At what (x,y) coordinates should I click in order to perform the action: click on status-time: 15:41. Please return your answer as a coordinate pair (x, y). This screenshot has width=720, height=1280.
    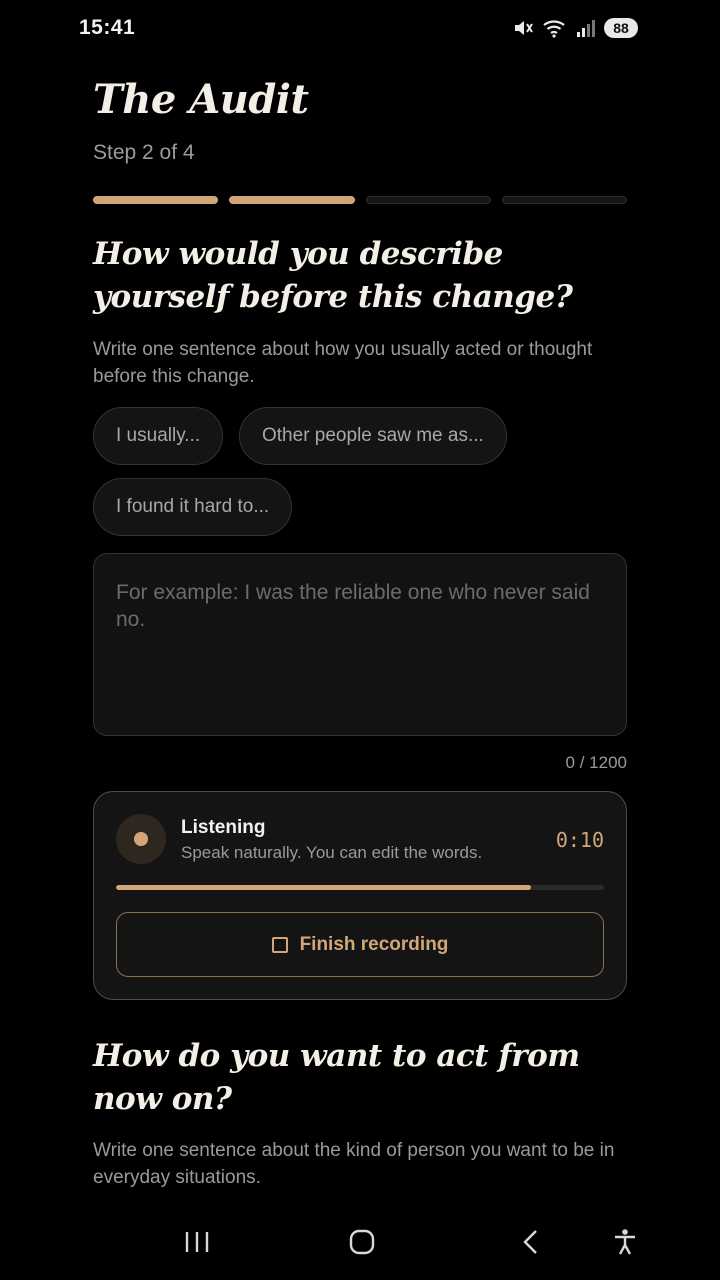
    Looking at the image, I should click on (107, 27).